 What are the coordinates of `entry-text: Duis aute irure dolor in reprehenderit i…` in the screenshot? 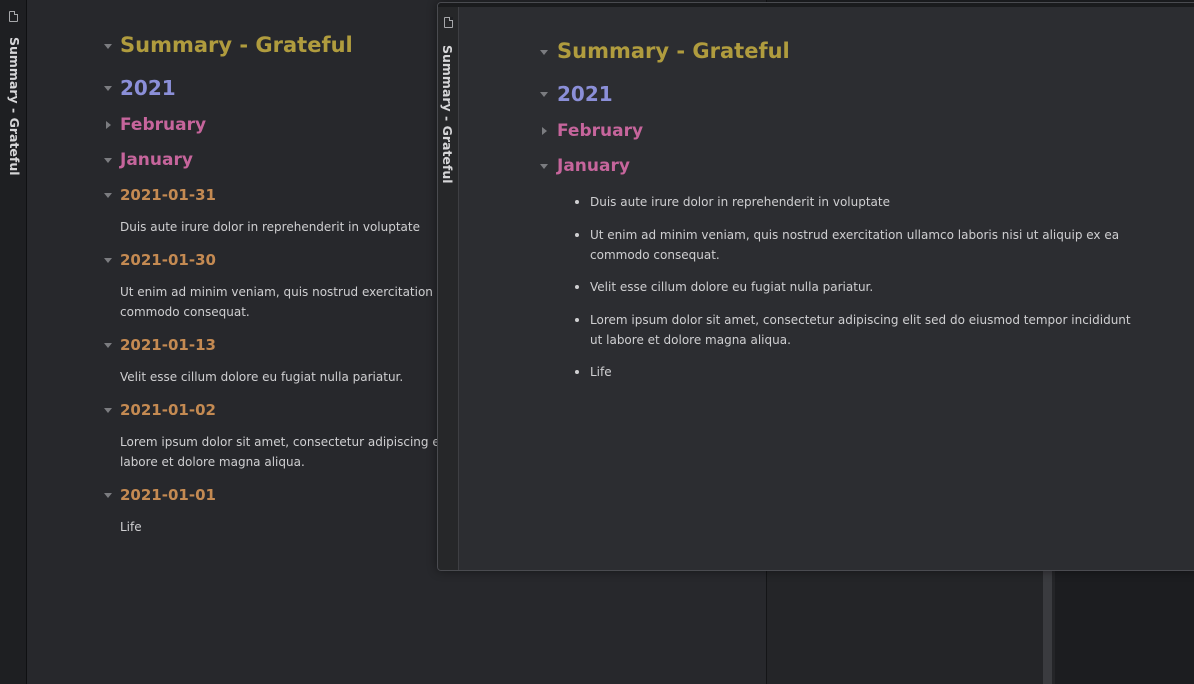 It's located at (270, 227).